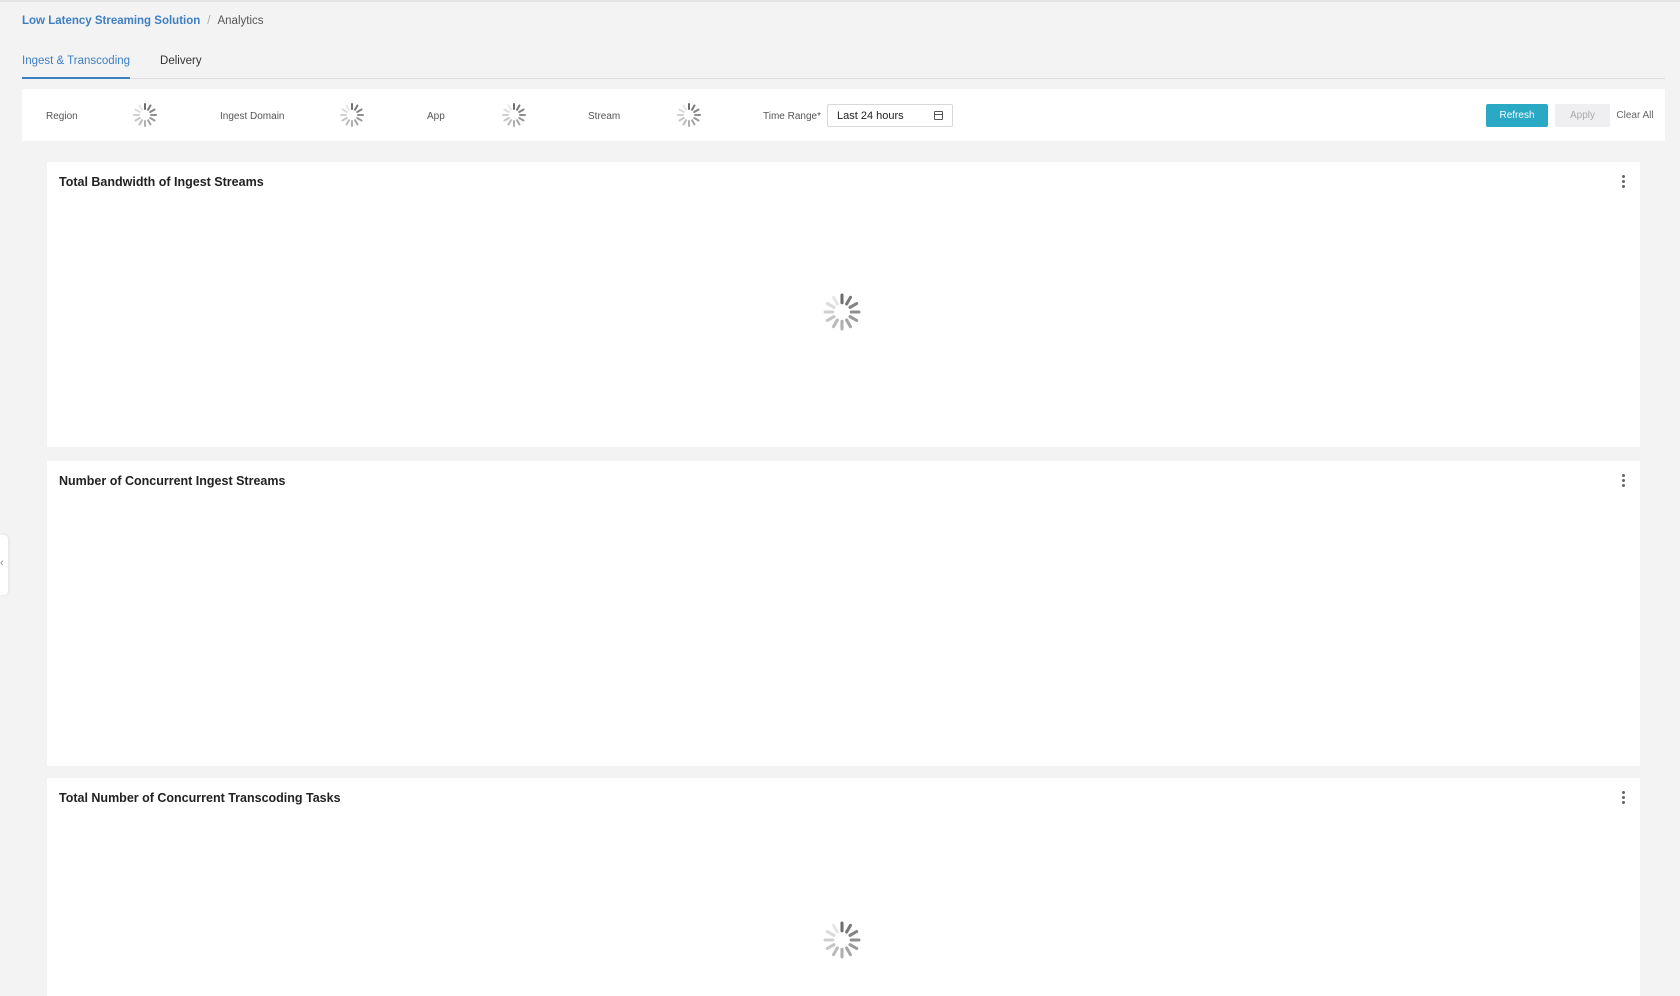 The height and width of the screenshot is (996, 1680). I want to click on region-label: Region, so click(62, 116).